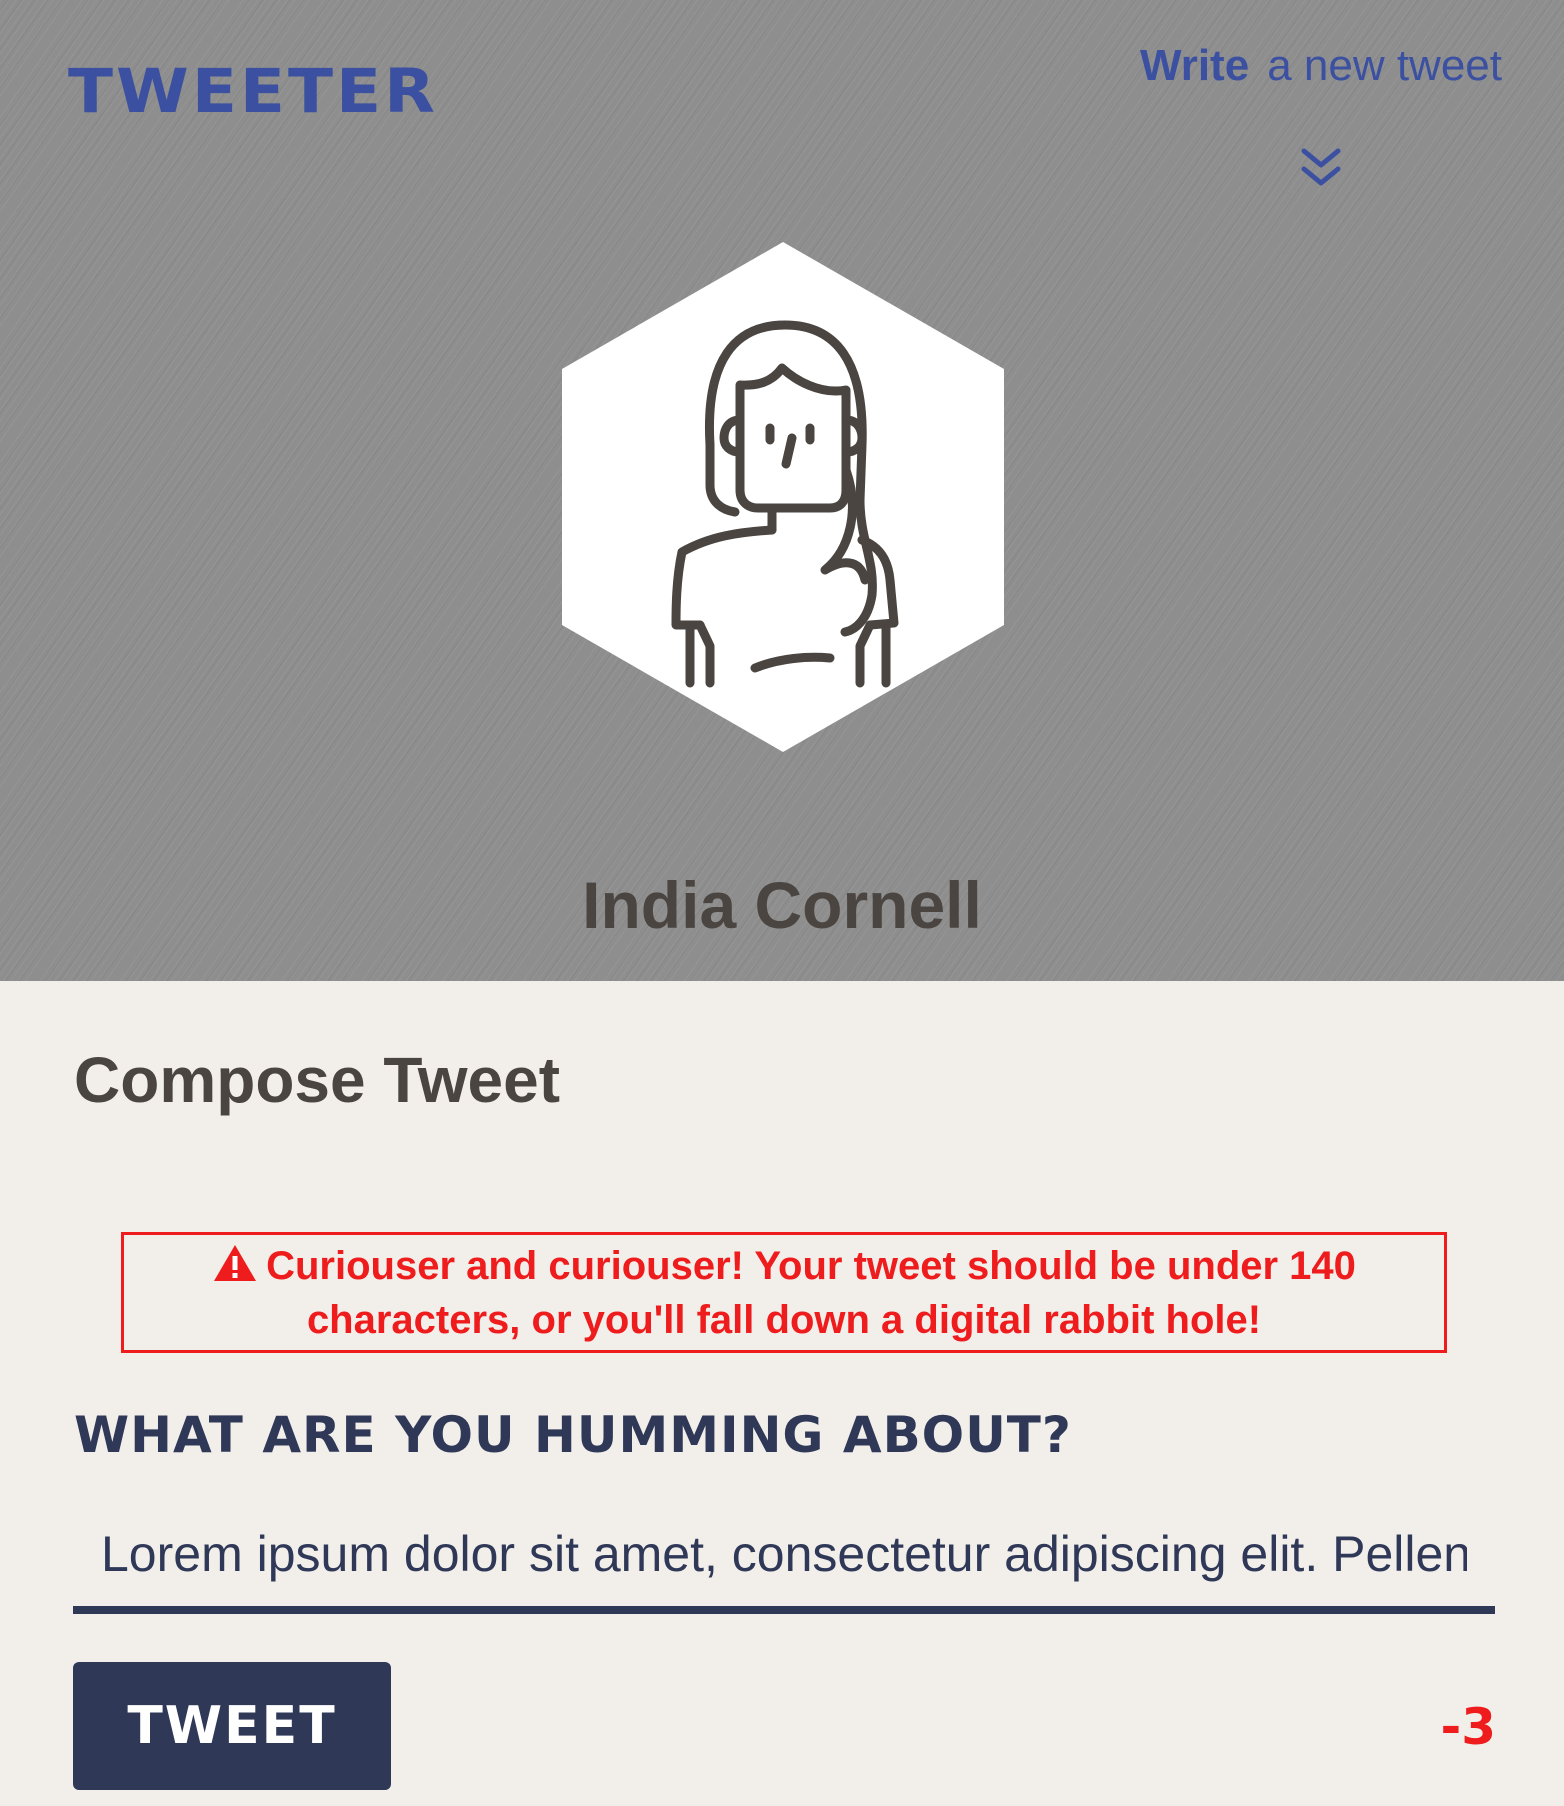 The image size is (1564, 1806). Describe the element at coordinates (782, 905) in the screenshot. I see `user-name: India Cornell` at that location.